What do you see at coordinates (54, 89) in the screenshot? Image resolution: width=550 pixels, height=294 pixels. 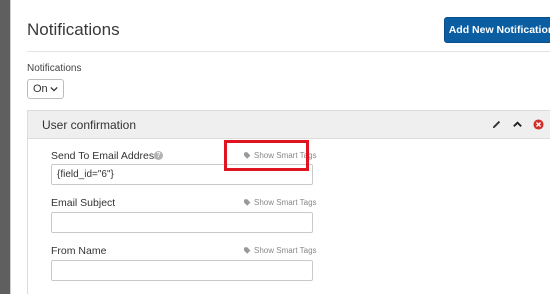 I see `chevron-down-icon` at bounding box center [54, 89].